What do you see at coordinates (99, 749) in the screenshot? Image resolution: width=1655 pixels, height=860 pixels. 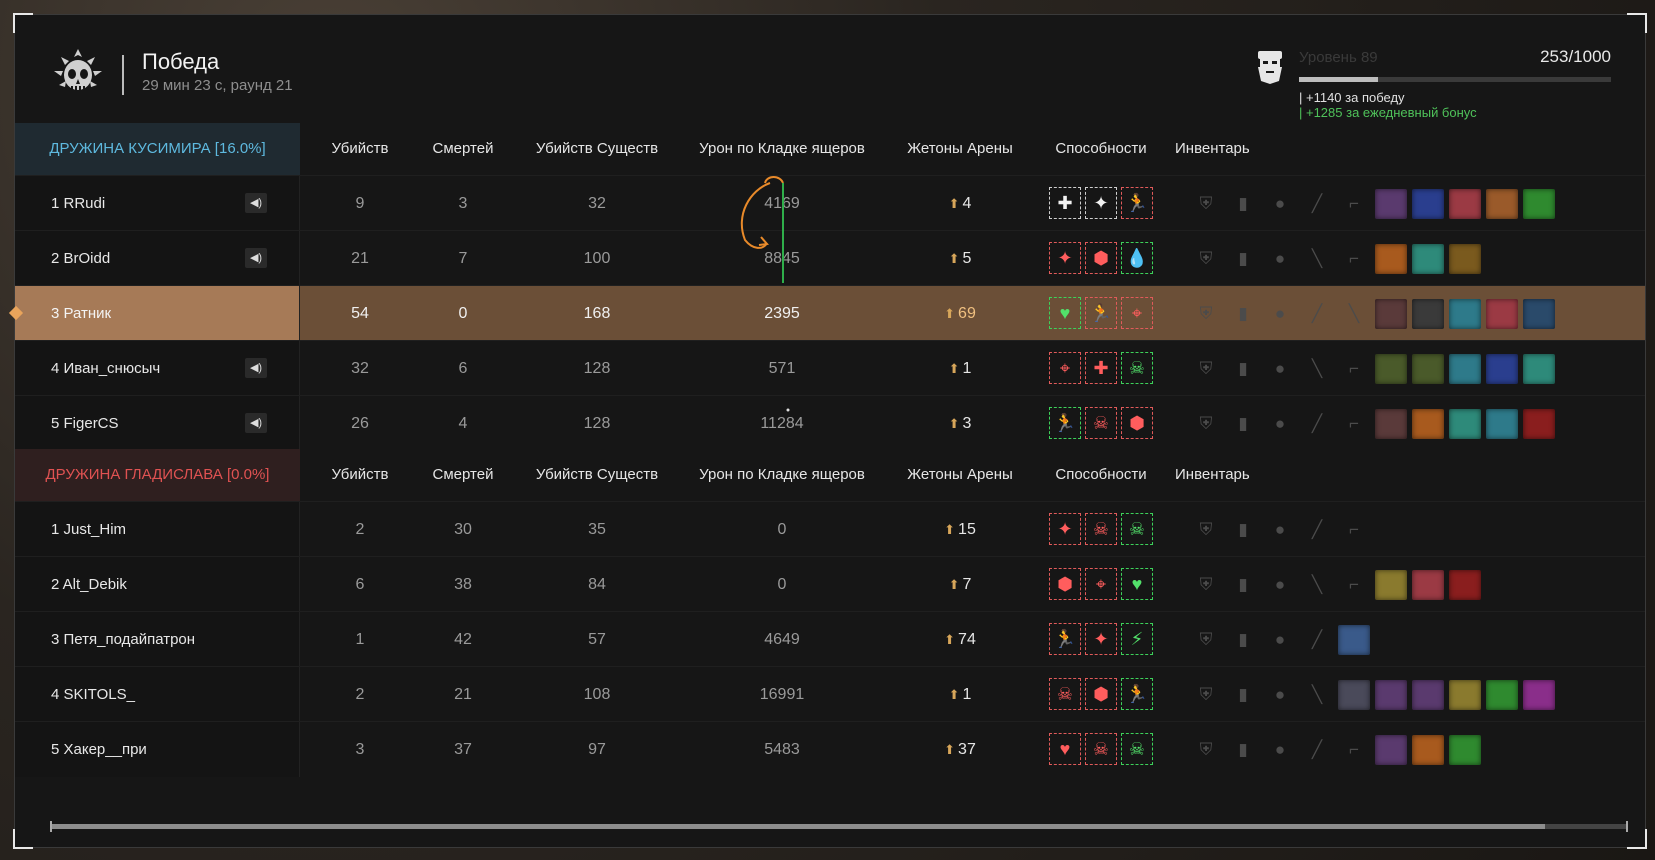 I see `player-name: 5 Хакер__при` at bounding box center [99, 749].